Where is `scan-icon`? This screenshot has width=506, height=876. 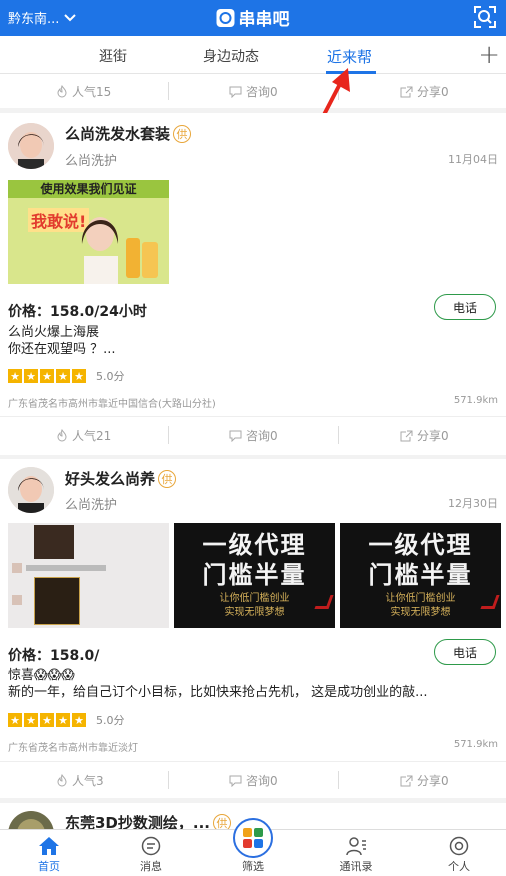 scan-icon is located at coordinates (485, 17).